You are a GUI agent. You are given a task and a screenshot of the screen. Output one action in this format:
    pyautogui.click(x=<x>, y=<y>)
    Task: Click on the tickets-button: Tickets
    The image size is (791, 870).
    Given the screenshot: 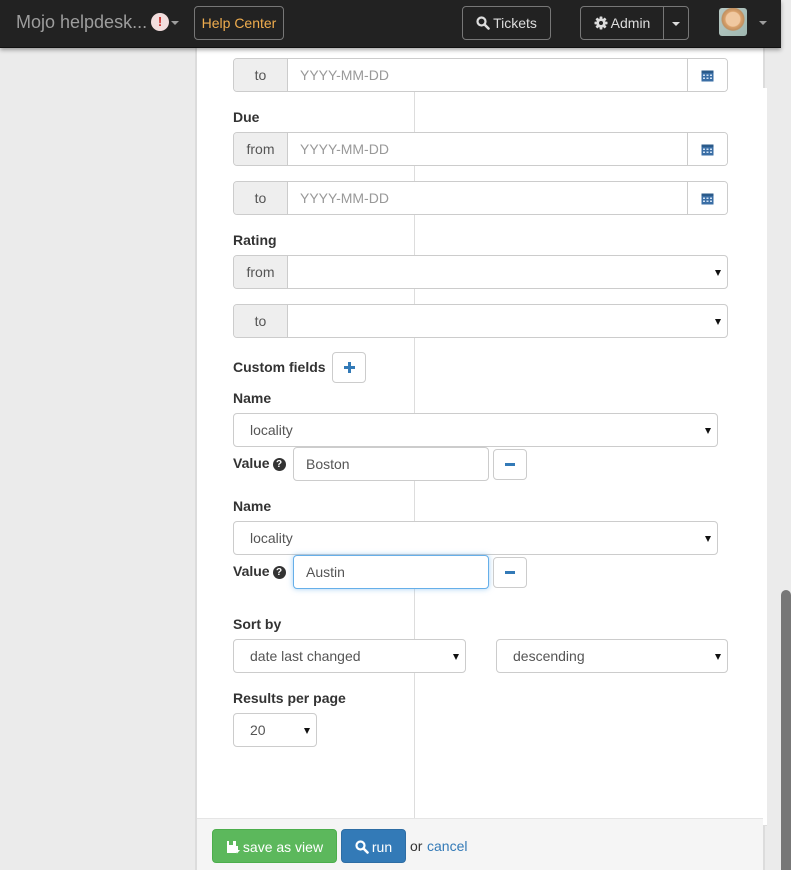 What is the action you would take?
    pyautogui.click(x=506, y=23)
    